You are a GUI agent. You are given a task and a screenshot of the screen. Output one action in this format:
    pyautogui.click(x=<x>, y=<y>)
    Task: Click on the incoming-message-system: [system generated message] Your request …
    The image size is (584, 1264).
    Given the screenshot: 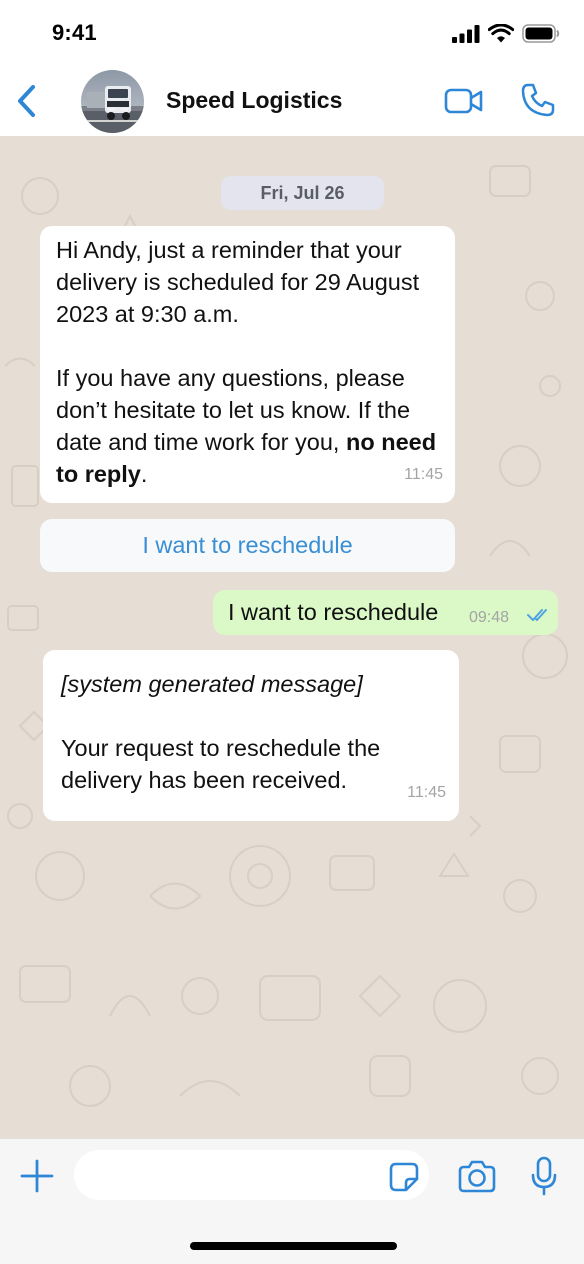 What is the action you would take?
    pyautogui.click(x=251, y=735)
    